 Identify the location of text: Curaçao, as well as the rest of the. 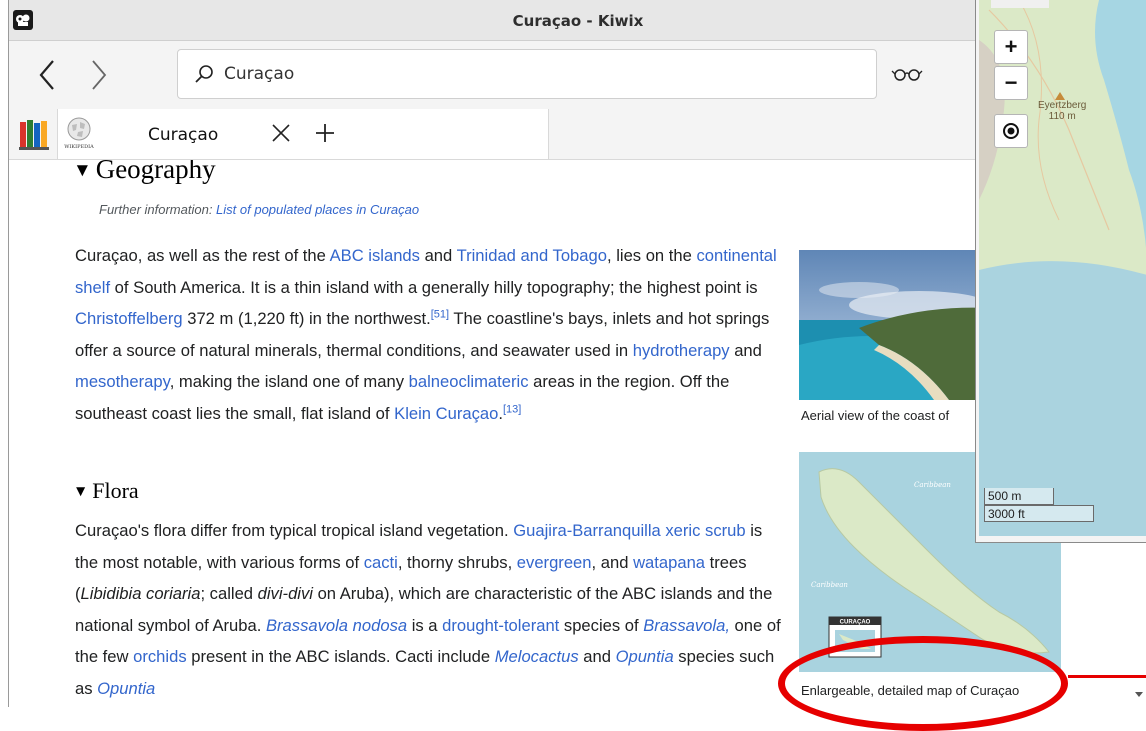
(202, 255).